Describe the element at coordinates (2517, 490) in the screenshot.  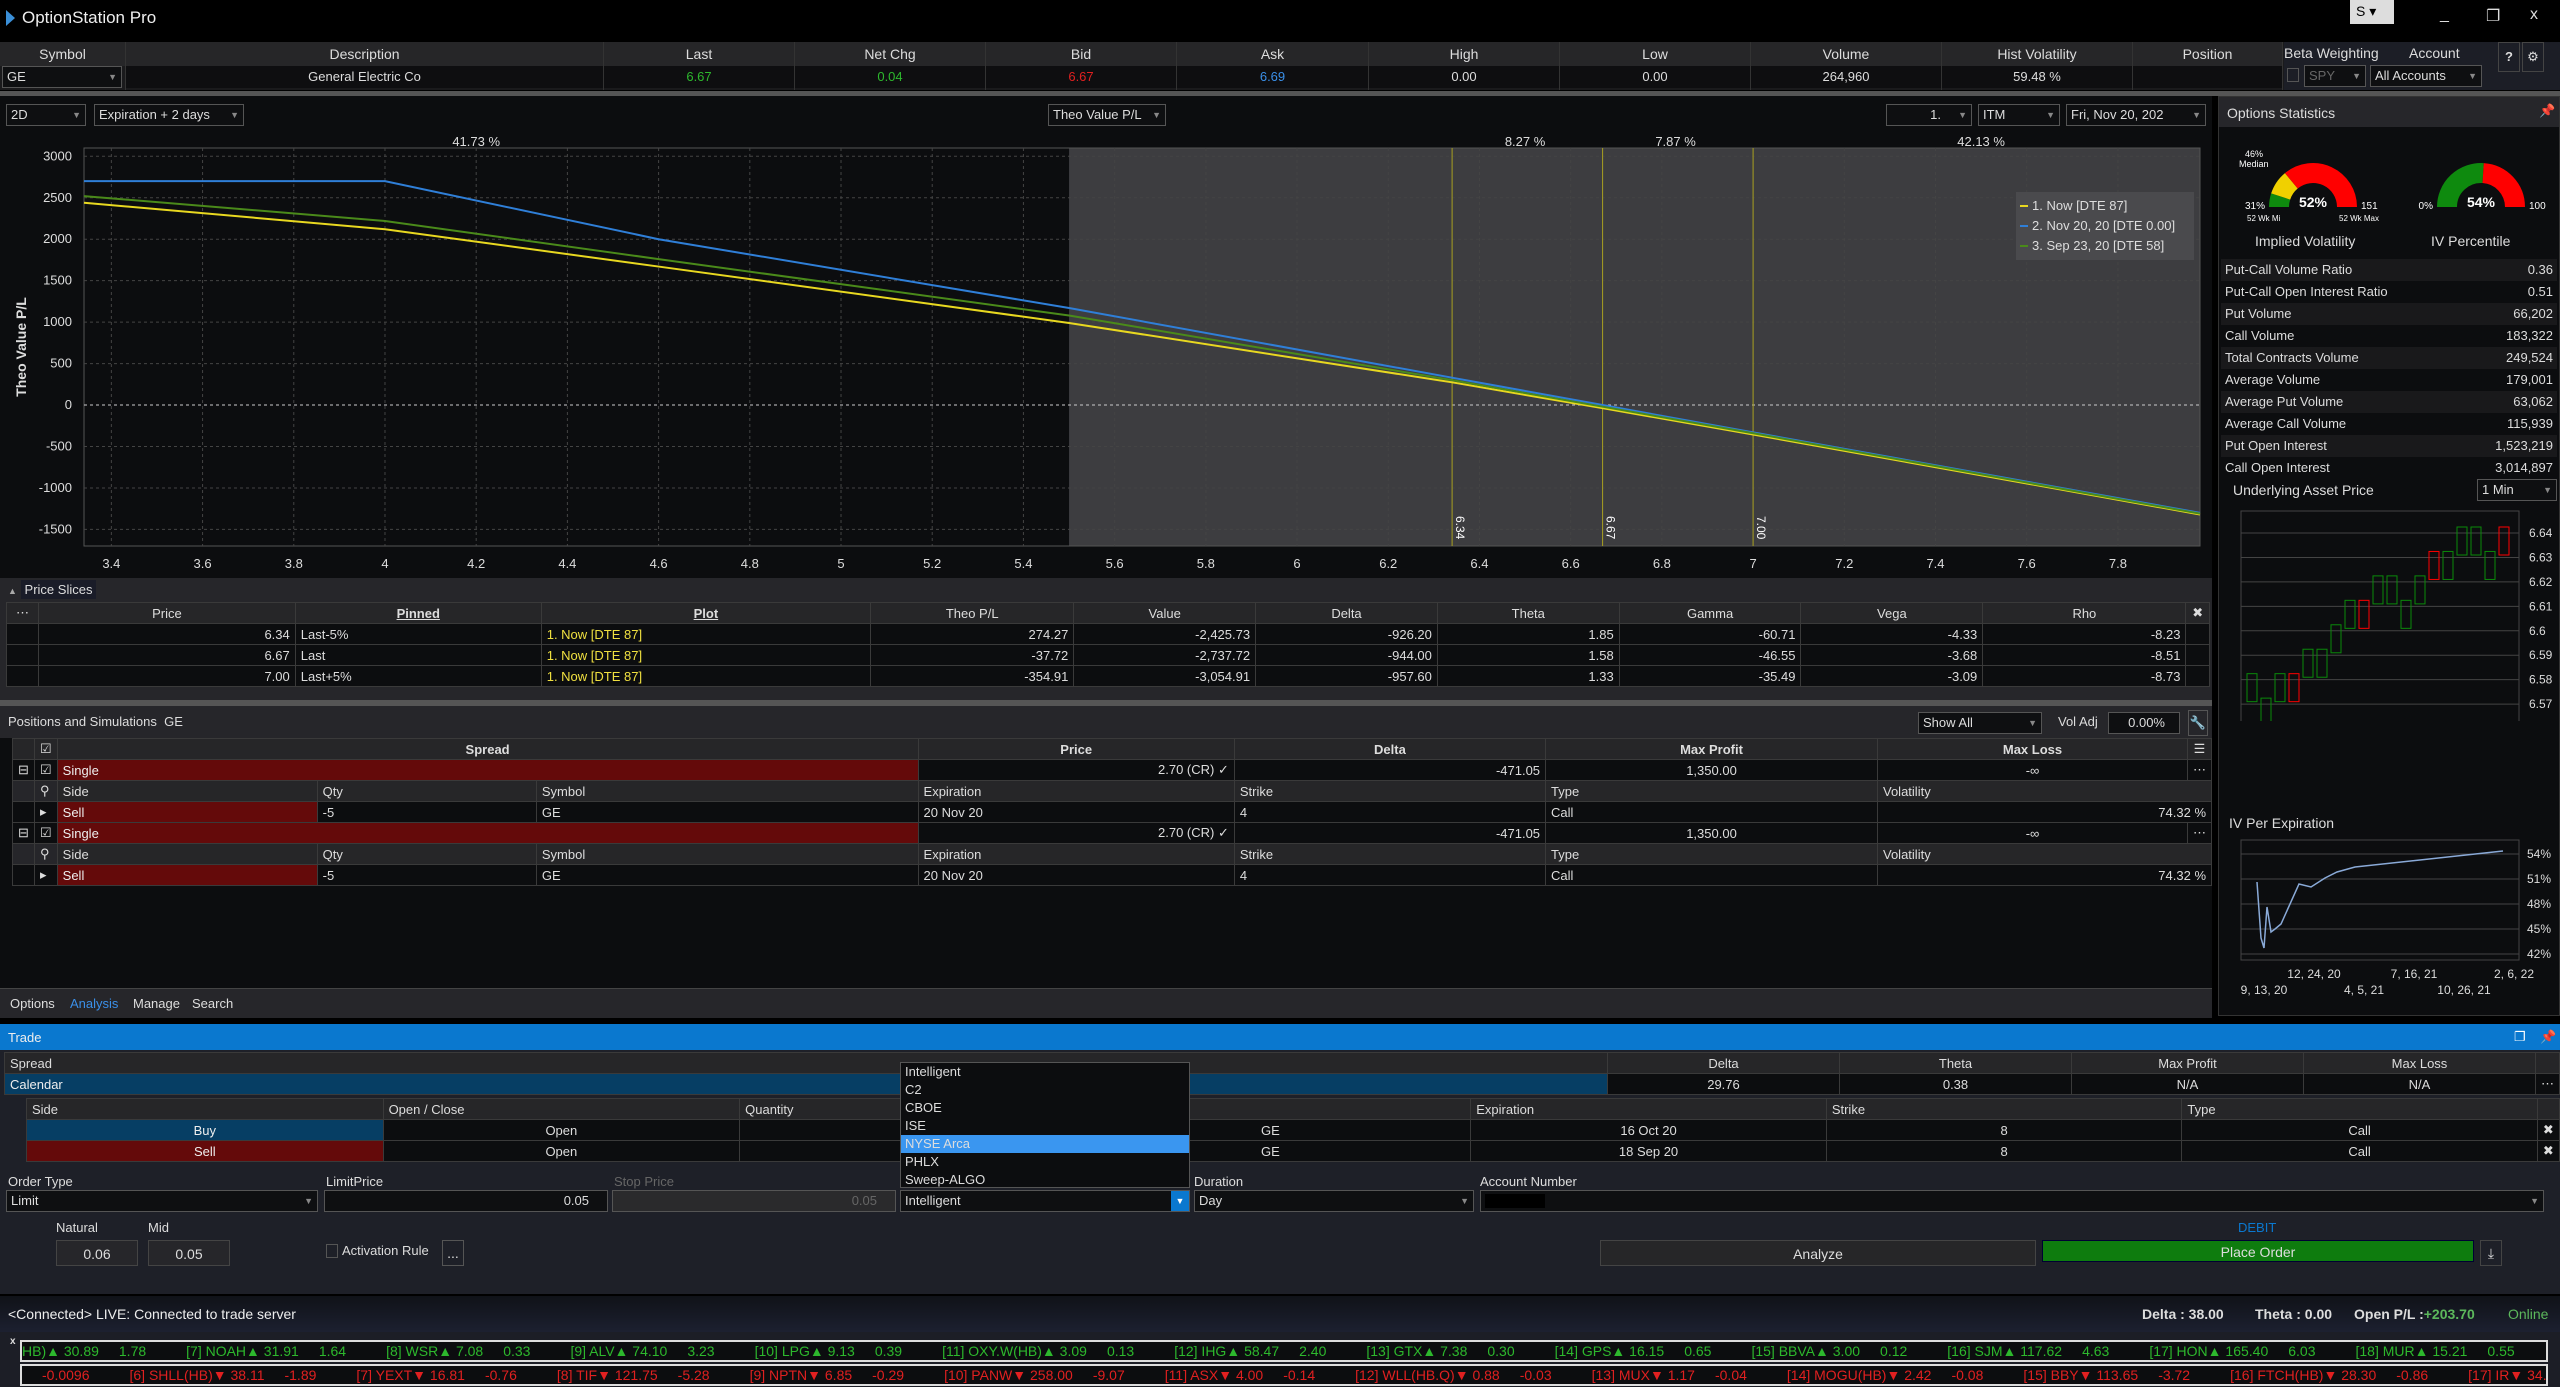
I see `interval-select: 1 Min ▼` at that location.